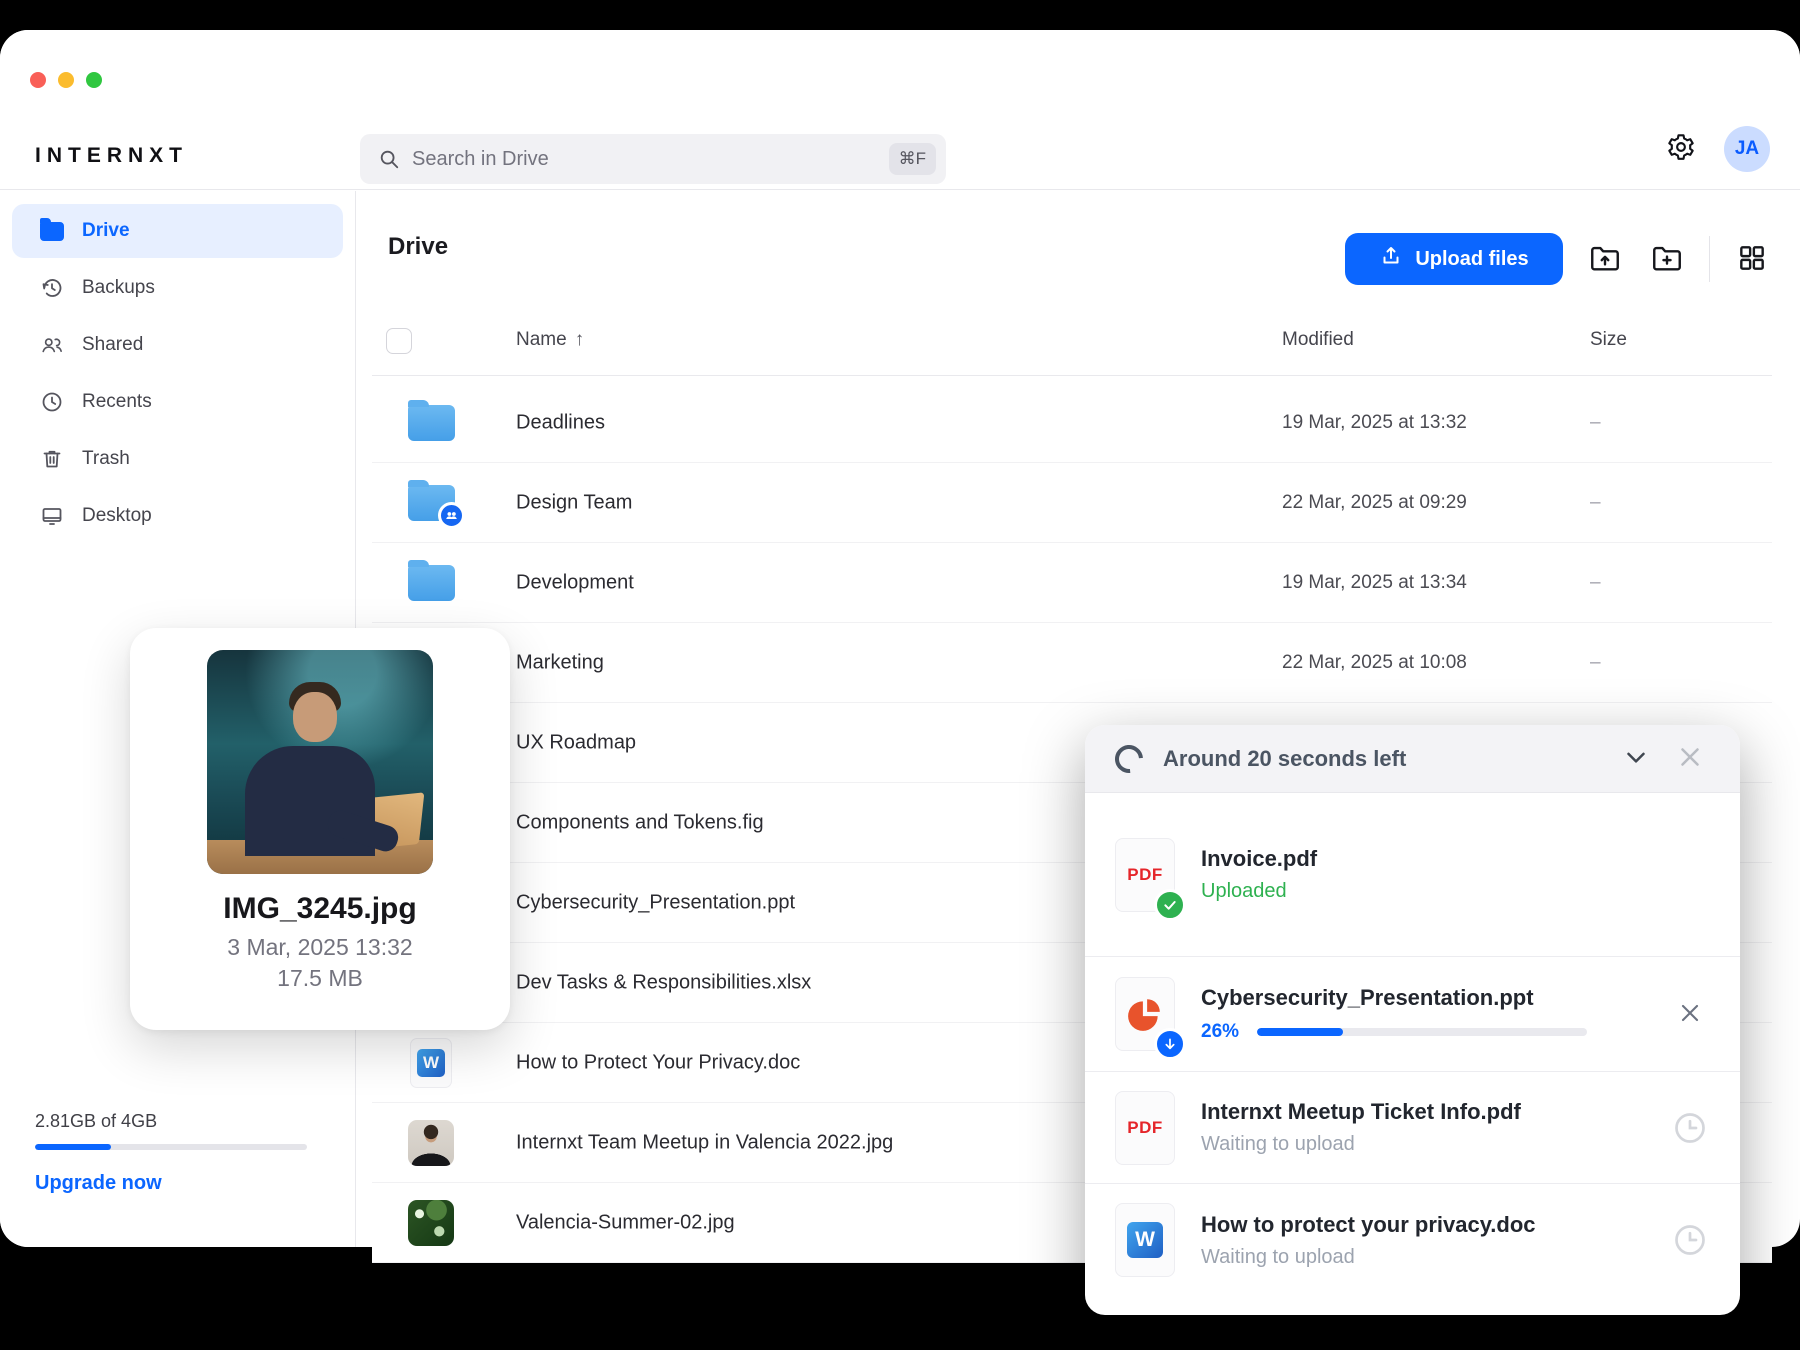 Image resolution: width=1800 pixels, height=1350 pixels. What do you see at coordinates (66, 80) in the screenshot?
I see `minimize-window-button` at bounding box center [66, 80].